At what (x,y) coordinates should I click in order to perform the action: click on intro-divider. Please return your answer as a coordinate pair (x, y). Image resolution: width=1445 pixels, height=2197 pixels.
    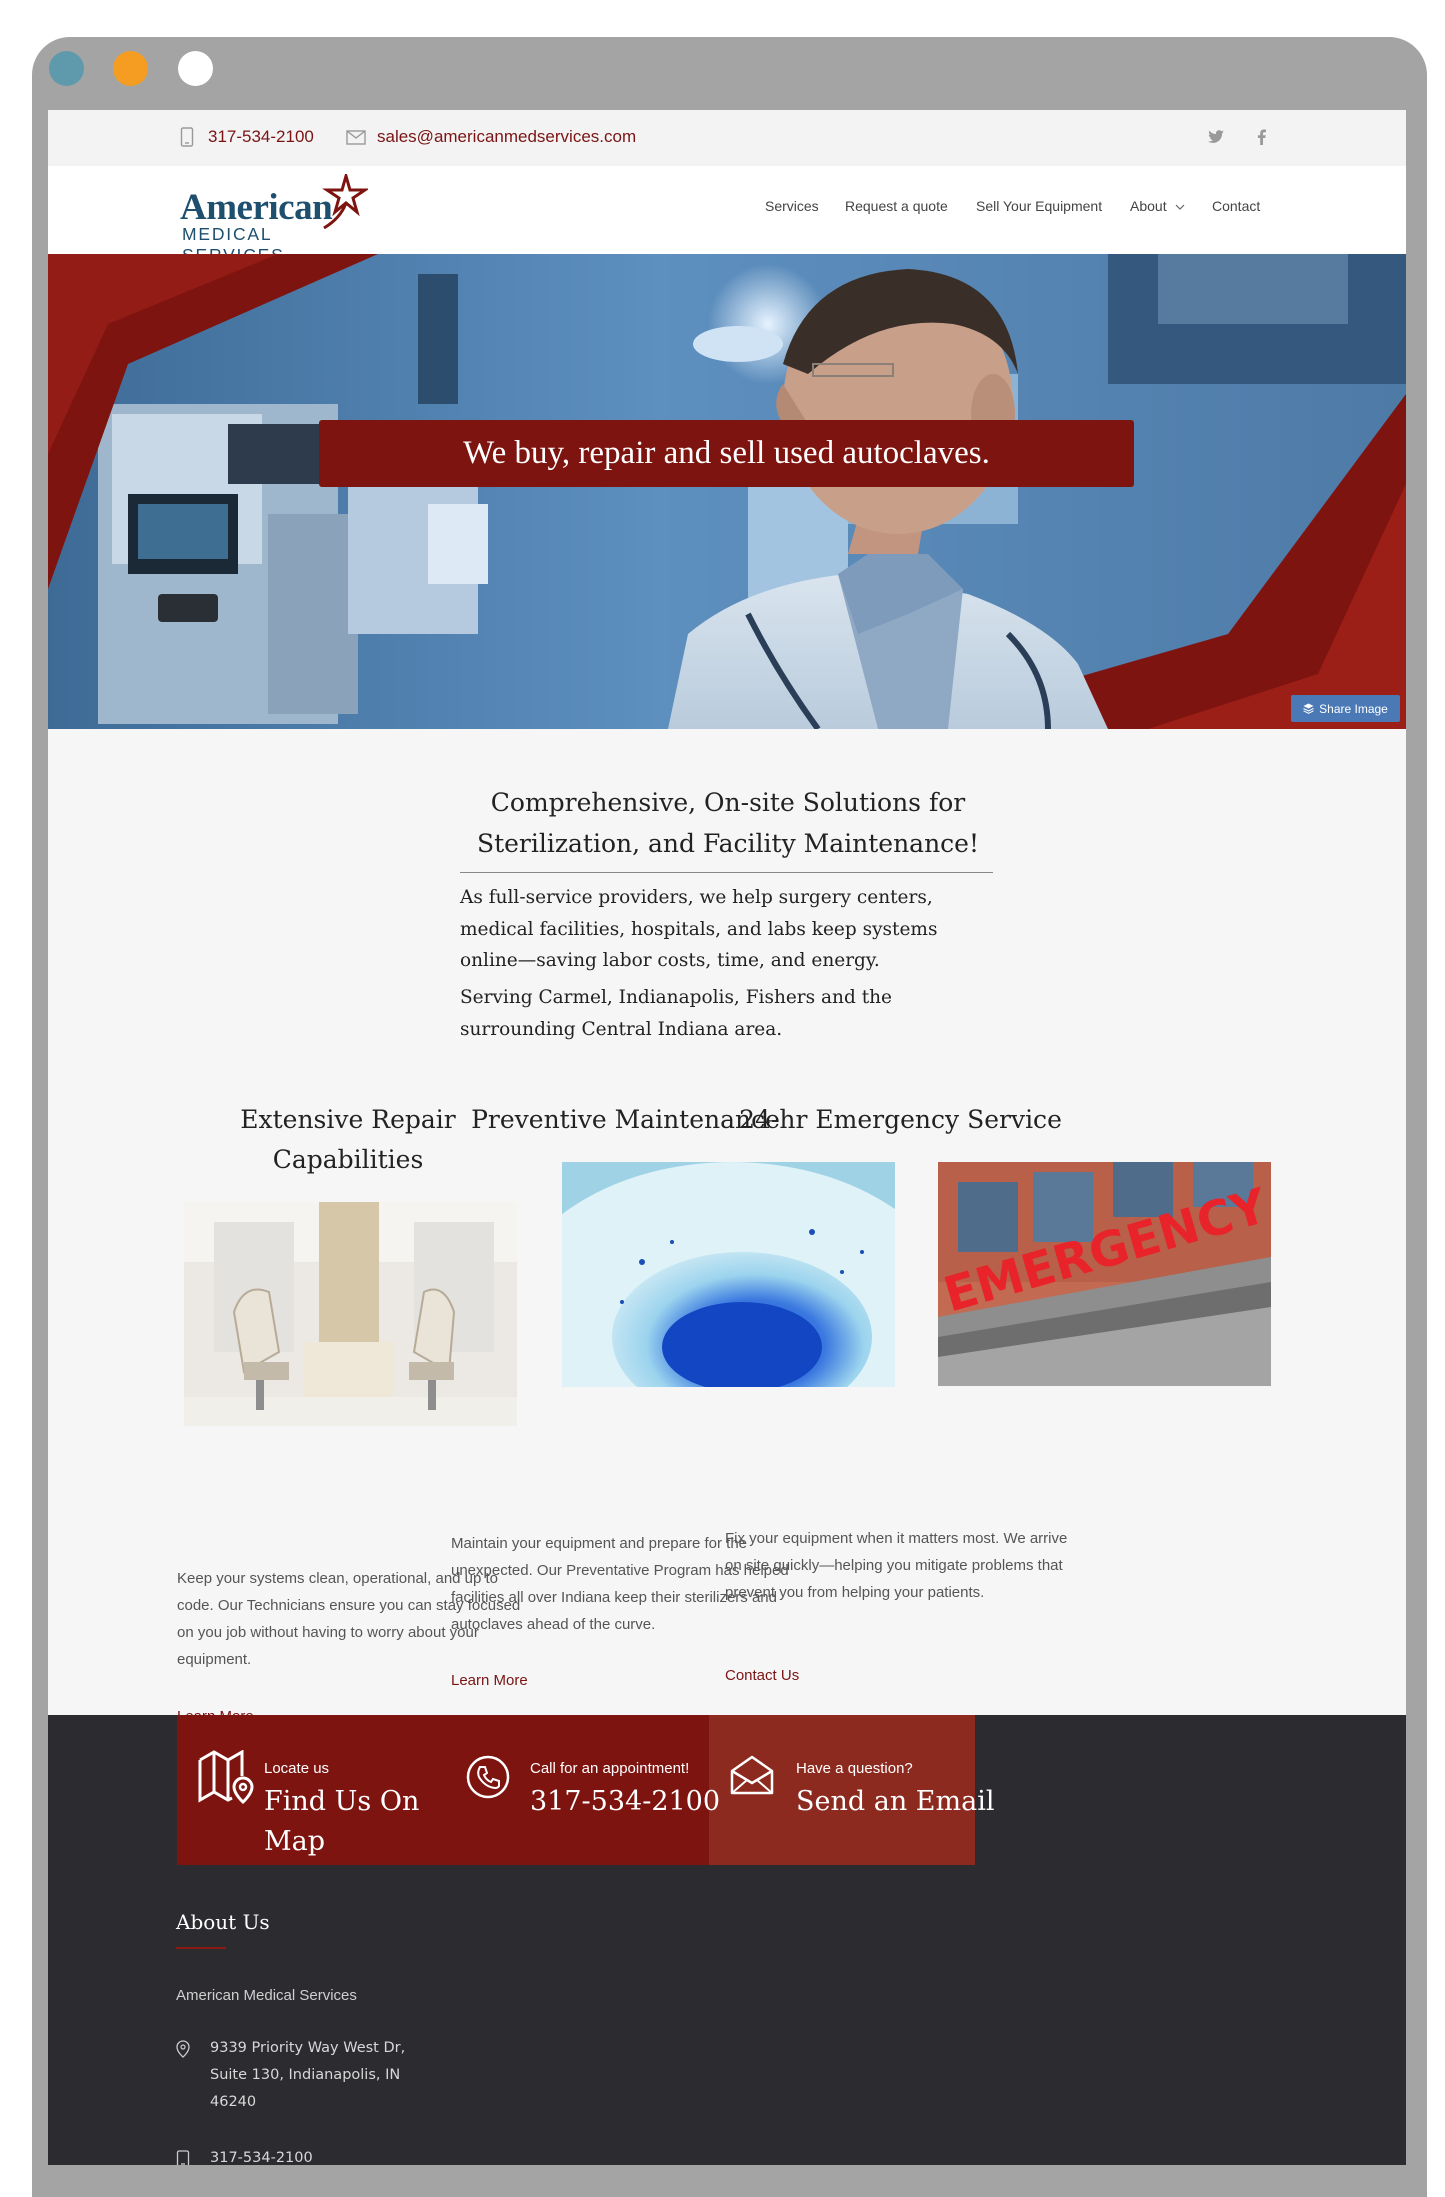
    Looking at the image, I should click on (726, 872).